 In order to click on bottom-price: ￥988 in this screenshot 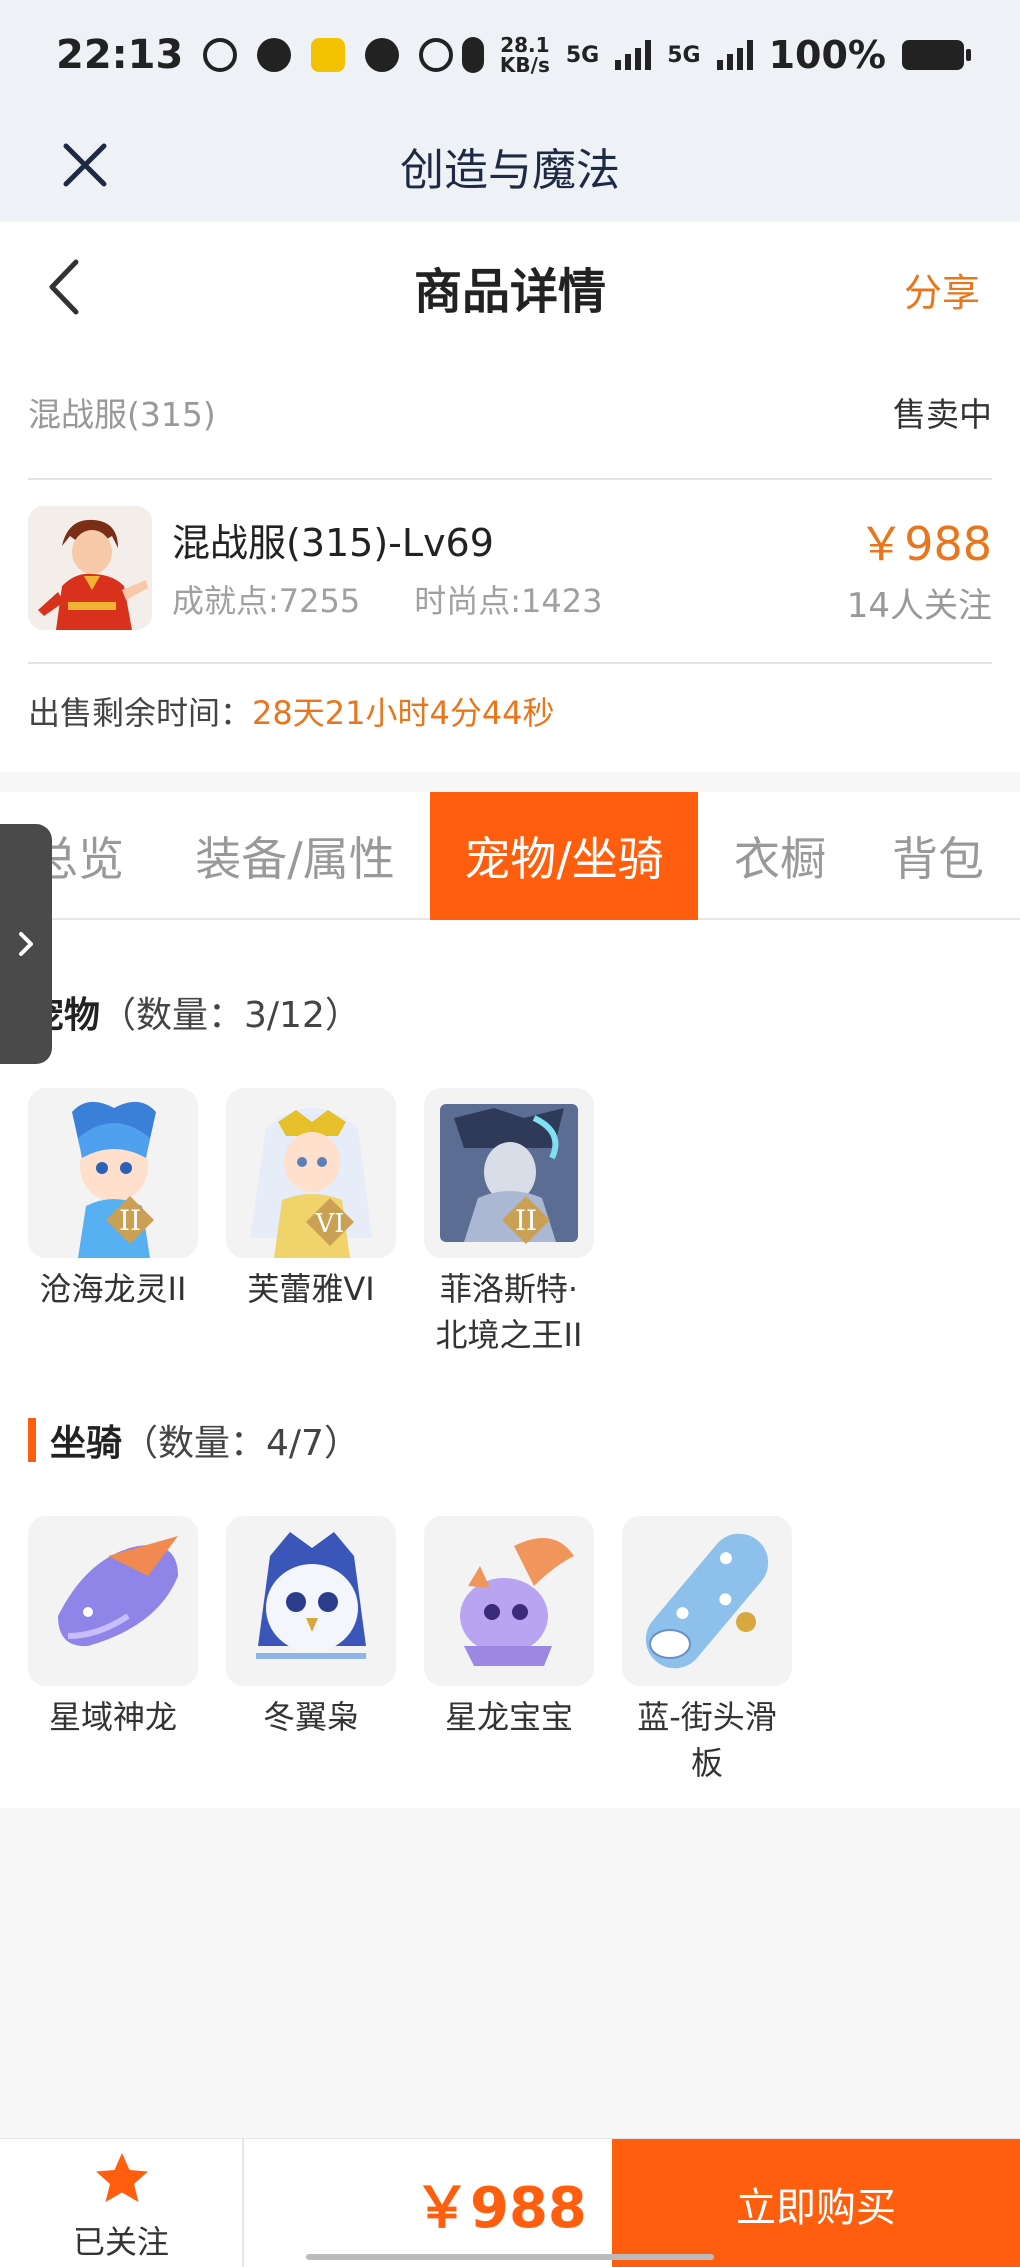, I will do `click(500, 2208)`.